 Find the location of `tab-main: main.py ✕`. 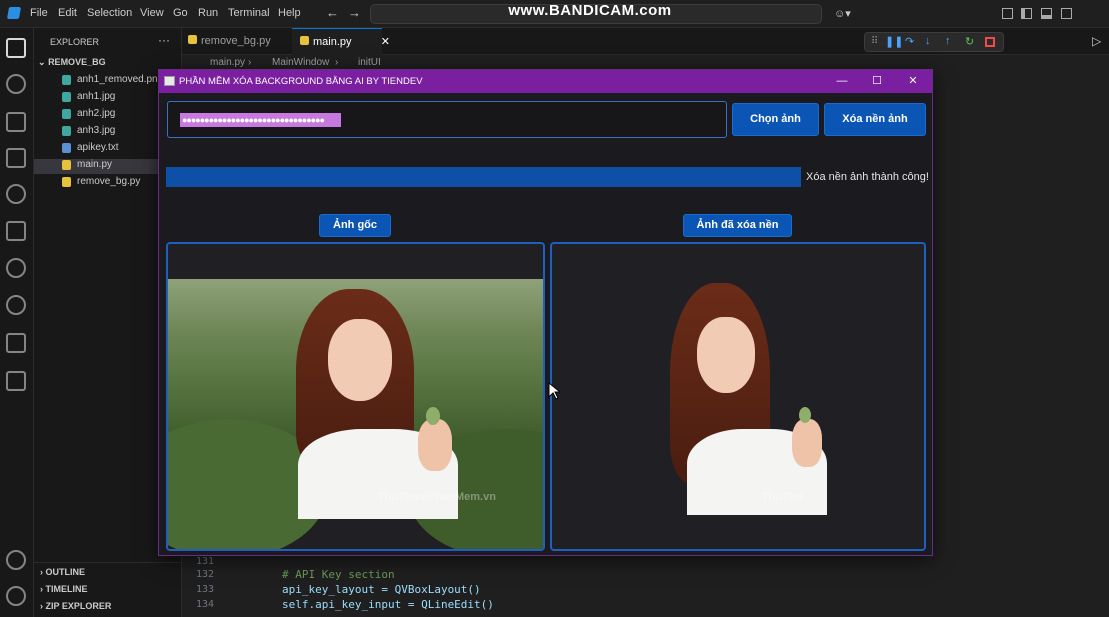

tab-main: main.py ✕ is located at coordinates (341, 41).